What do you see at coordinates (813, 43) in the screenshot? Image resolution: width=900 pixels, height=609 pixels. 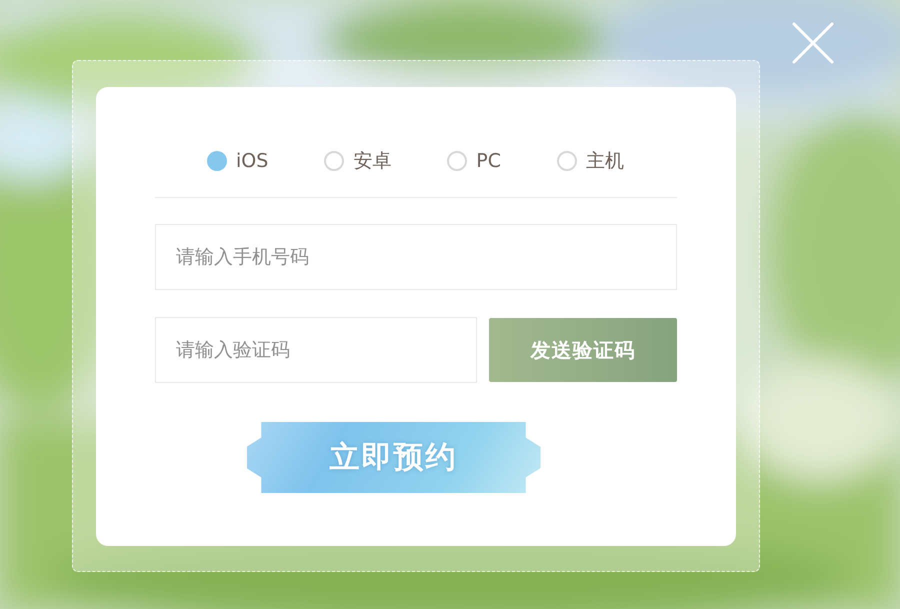 I see `close-icon` at bounding box center [813, 43].